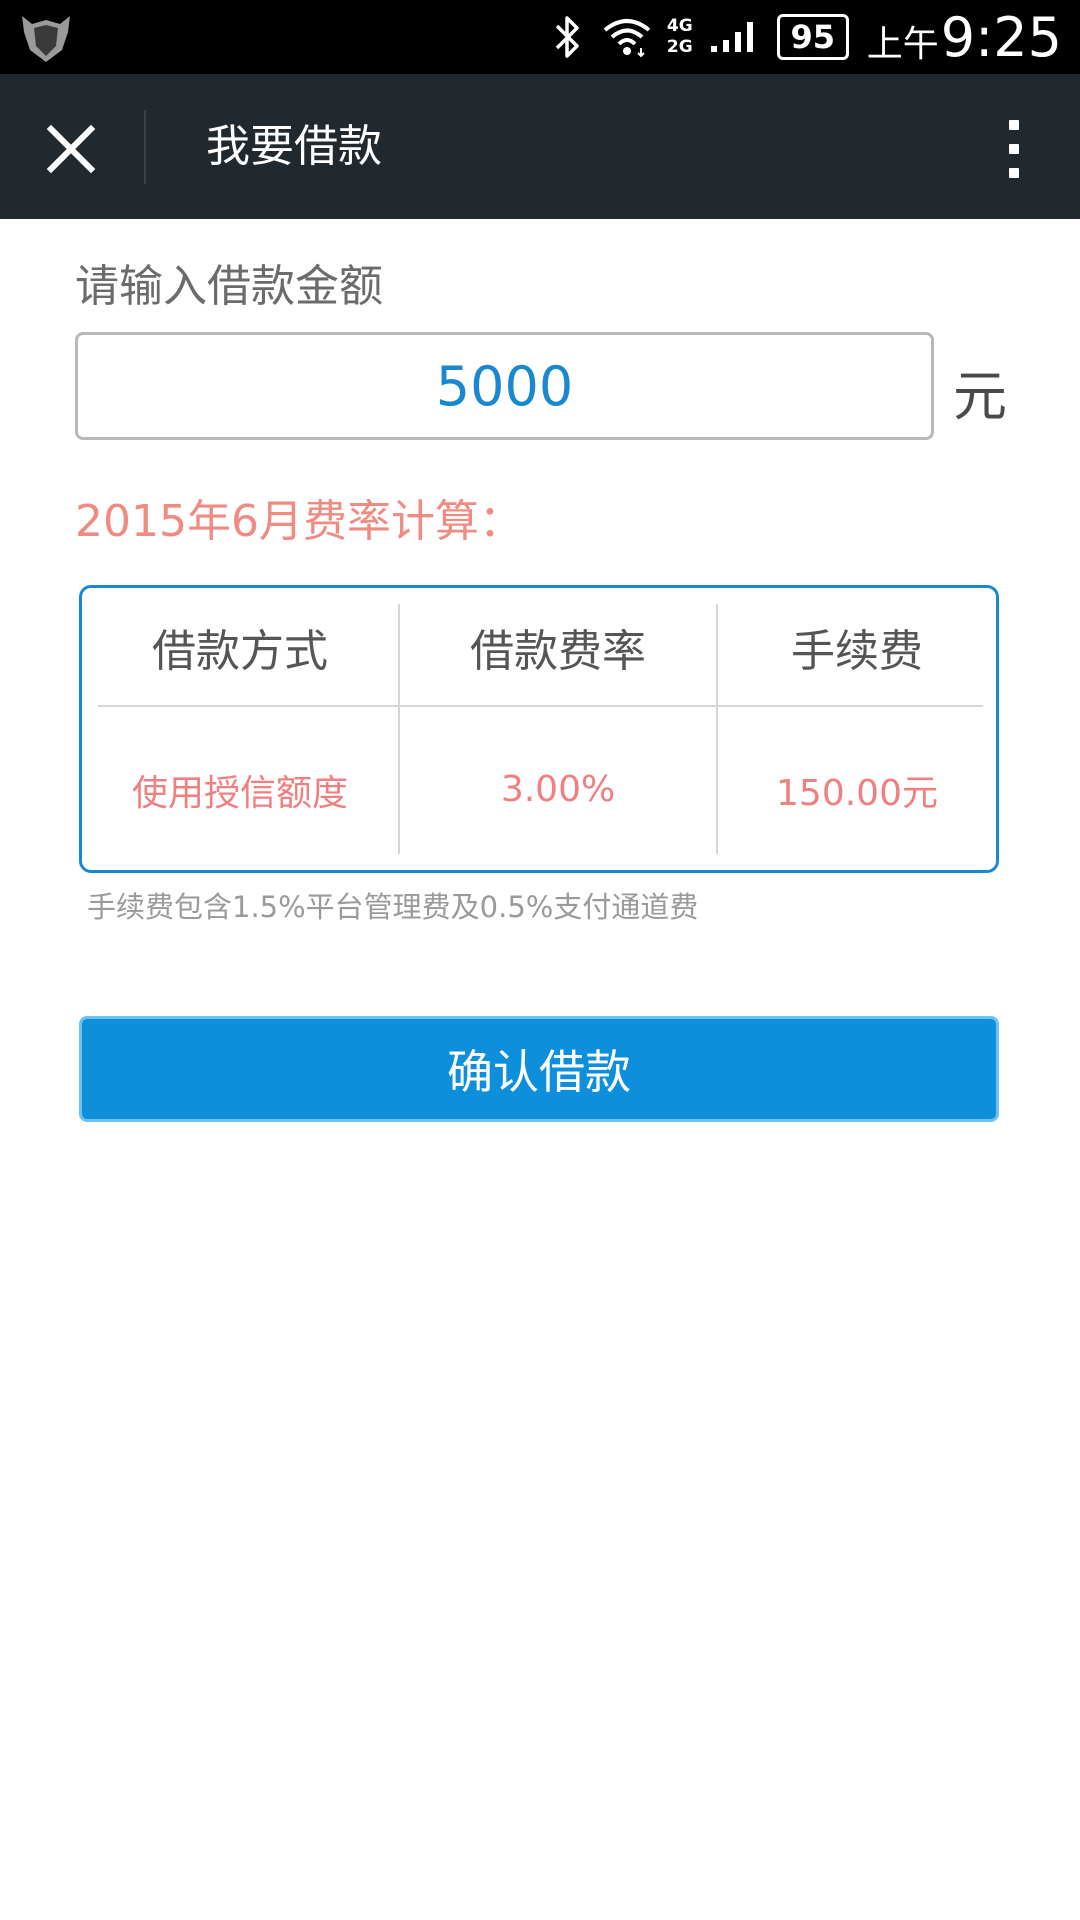 The width and height of the screenshot is (1080, 1920). I want to click on status-bar: 4G 2G 95 上午 9:25, so click(540, 37).